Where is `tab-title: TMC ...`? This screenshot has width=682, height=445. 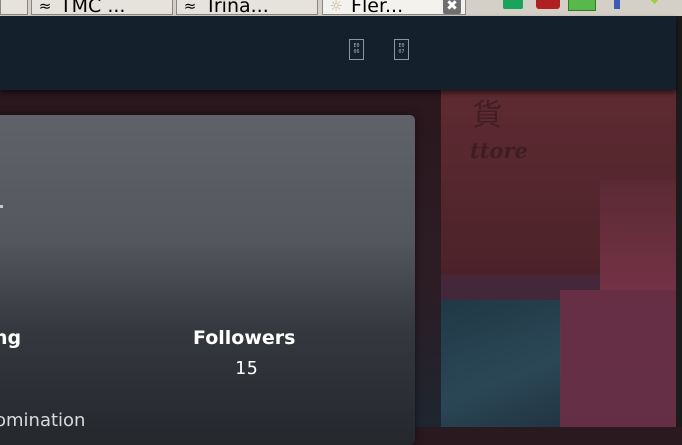
tab-title: TMC ... is located at coordinates (93, 7).